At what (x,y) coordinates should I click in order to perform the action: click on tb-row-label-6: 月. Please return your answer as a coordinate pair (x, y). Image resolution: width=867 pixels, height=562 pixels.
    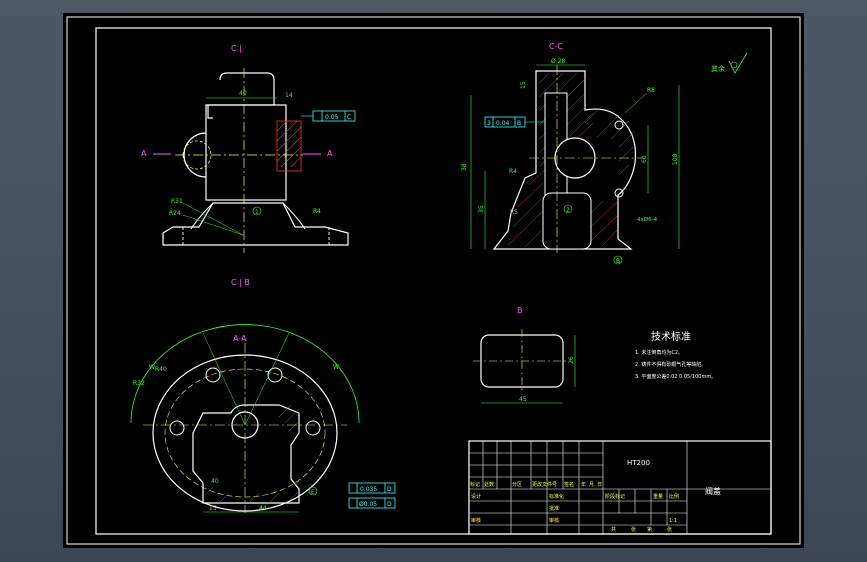
    Looking at the image, I should click on (591, 485).